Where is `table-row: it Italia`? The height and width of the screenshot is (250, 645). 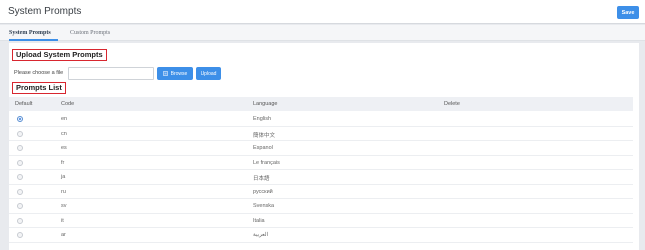
table-row: it Italia is located at coordinates (321, 221).